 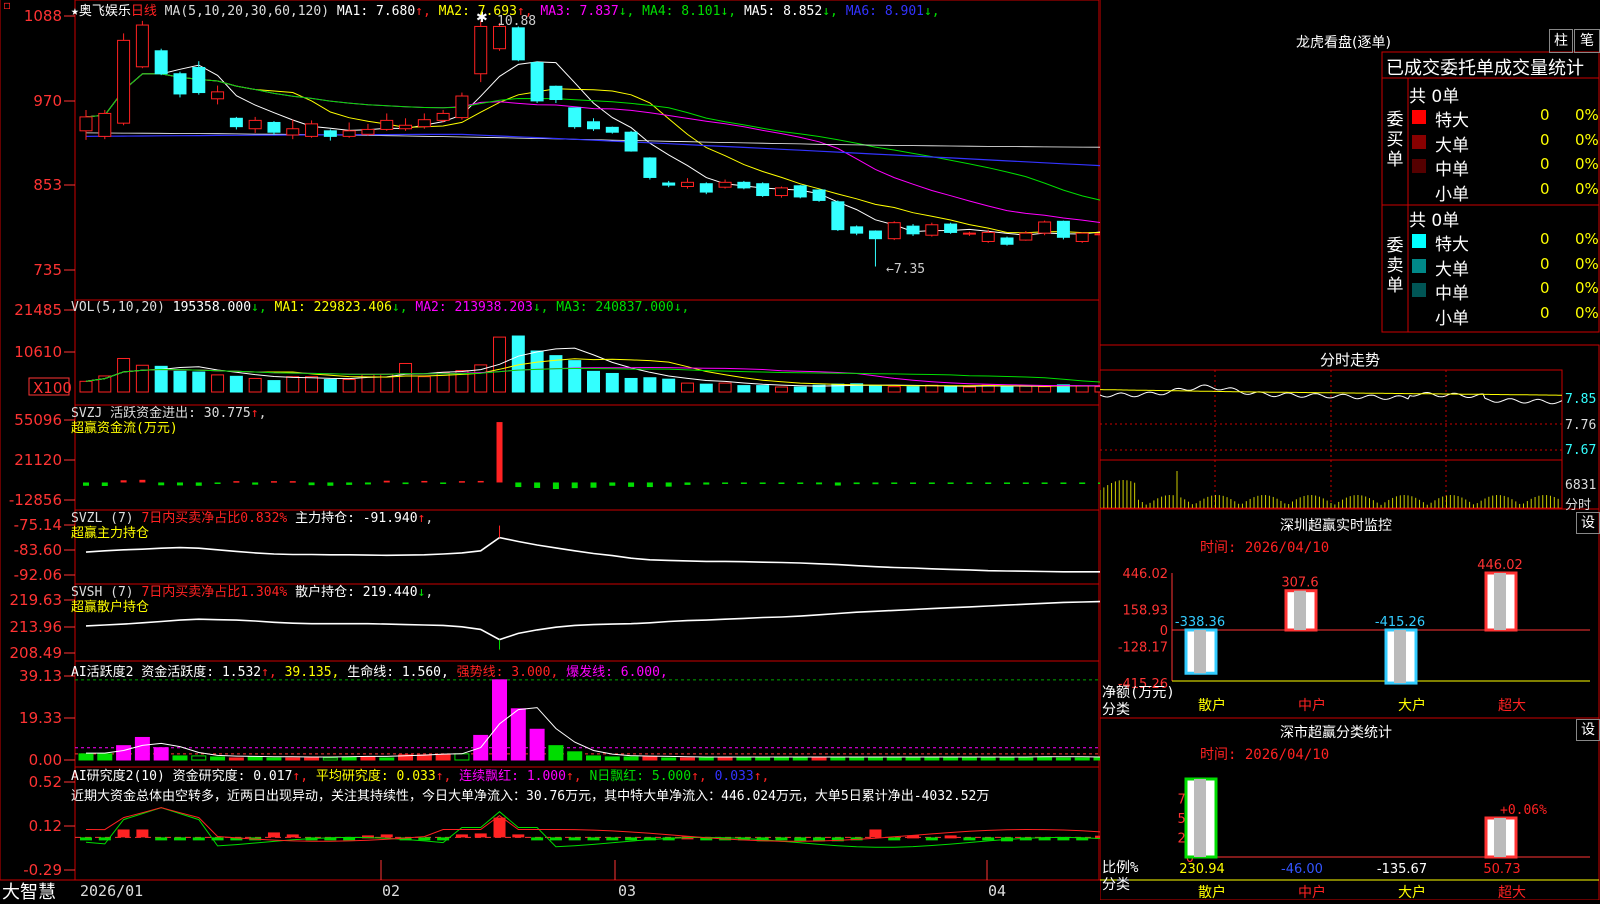 What do you see at coordinates (1452, 121) in the screenshot?
I see `buy-row-name-0: 特大` at bounding box center [1452, 121].